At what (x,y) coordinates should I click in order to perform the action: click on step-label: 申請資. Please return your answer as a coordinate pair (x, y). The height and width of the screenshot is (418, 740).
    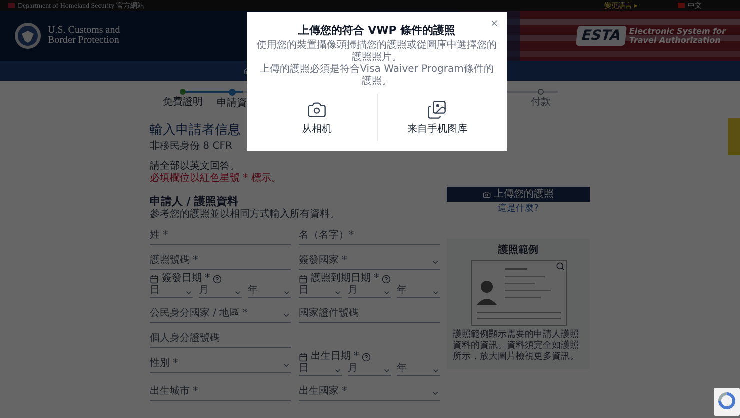
    Looking at the image, I should click on (232, 104).